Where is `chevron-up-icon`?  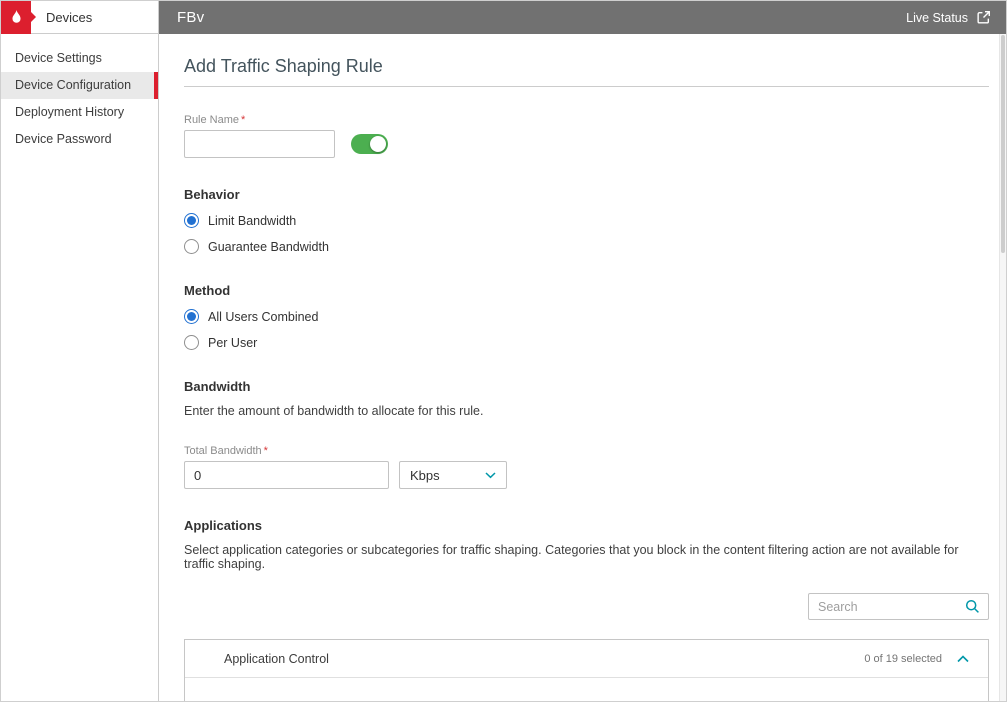
chevron-up-icon is located at coordinates (963, 658).